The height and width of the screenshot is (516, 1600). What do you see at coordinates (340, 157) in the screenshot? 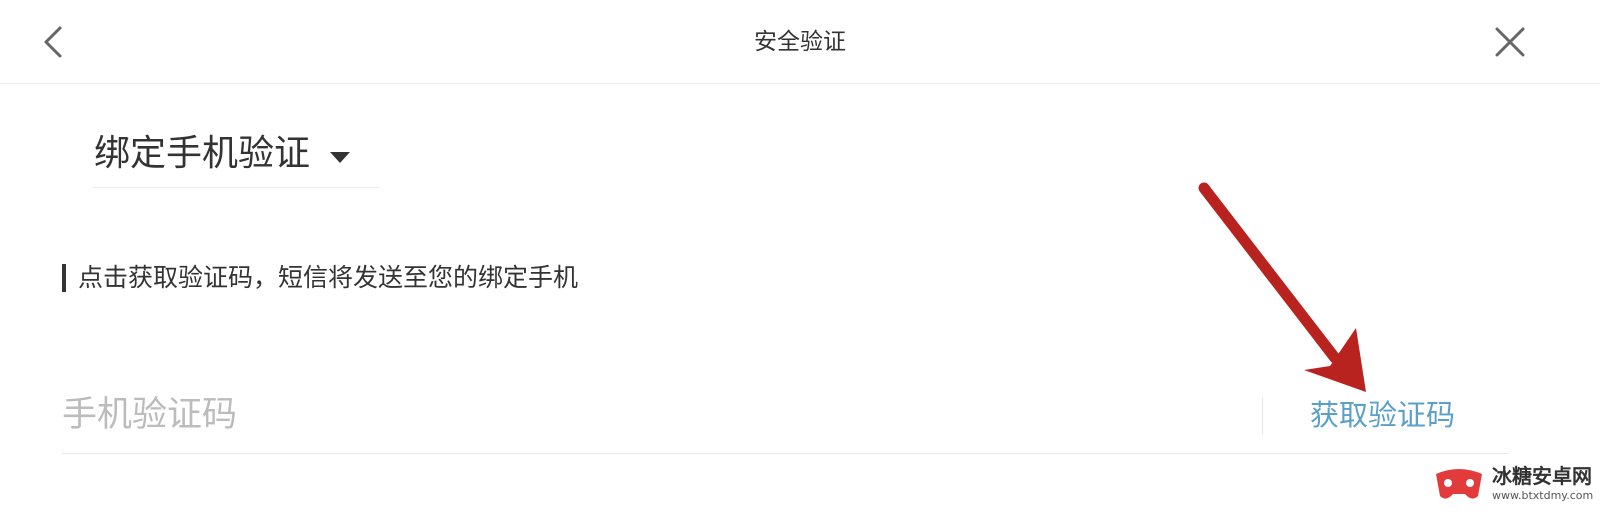
I see `caret-down-icon` at bounding box center [340, 157].